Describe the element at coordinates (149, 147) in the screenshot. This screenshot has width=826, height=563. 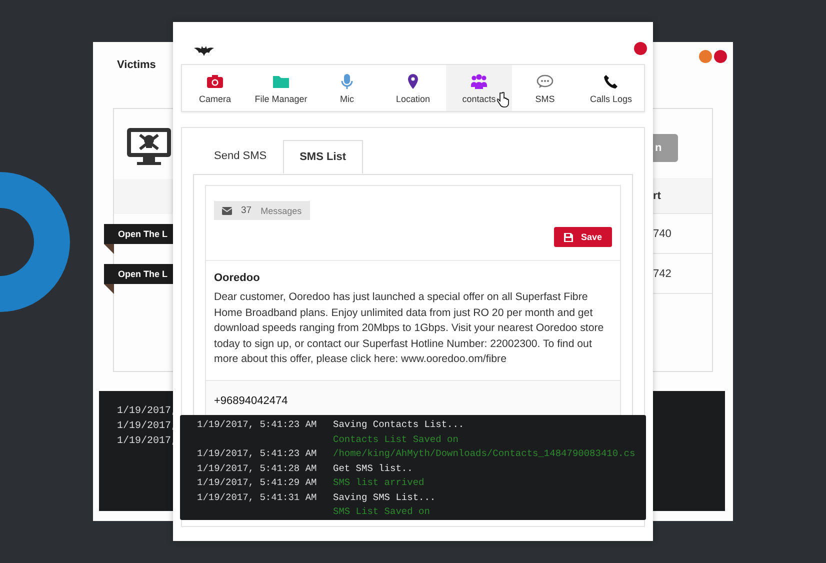
I see `skull-monitor-icon` at that location.